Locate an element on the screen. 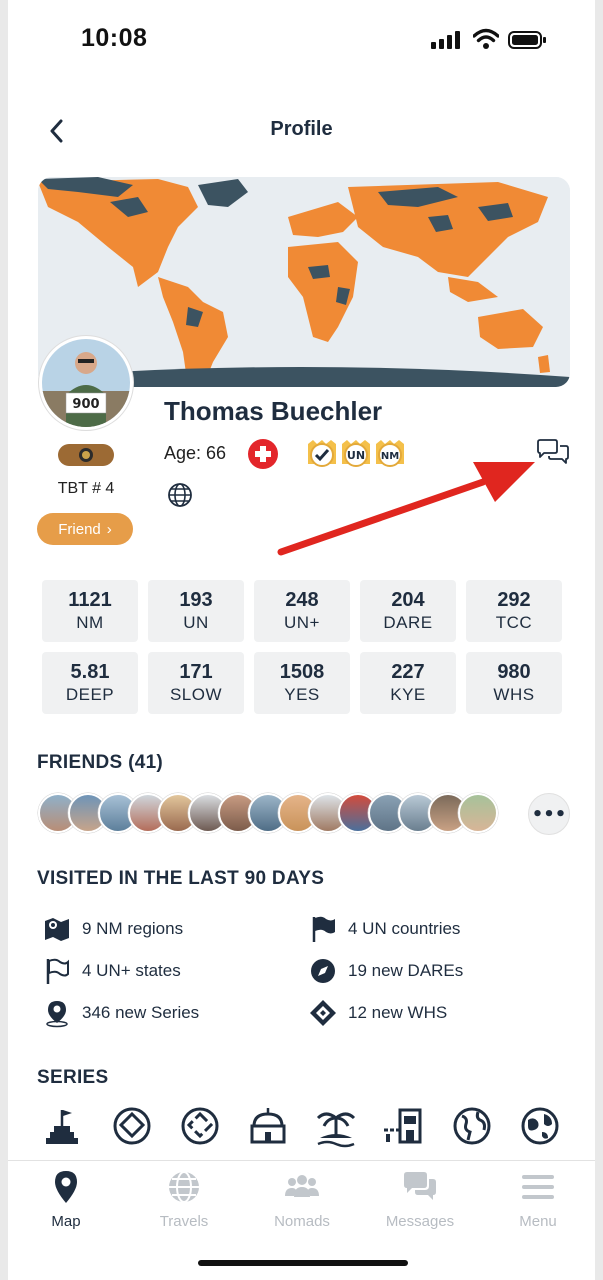  svg-text: UN is located at coordinates (356, 455).